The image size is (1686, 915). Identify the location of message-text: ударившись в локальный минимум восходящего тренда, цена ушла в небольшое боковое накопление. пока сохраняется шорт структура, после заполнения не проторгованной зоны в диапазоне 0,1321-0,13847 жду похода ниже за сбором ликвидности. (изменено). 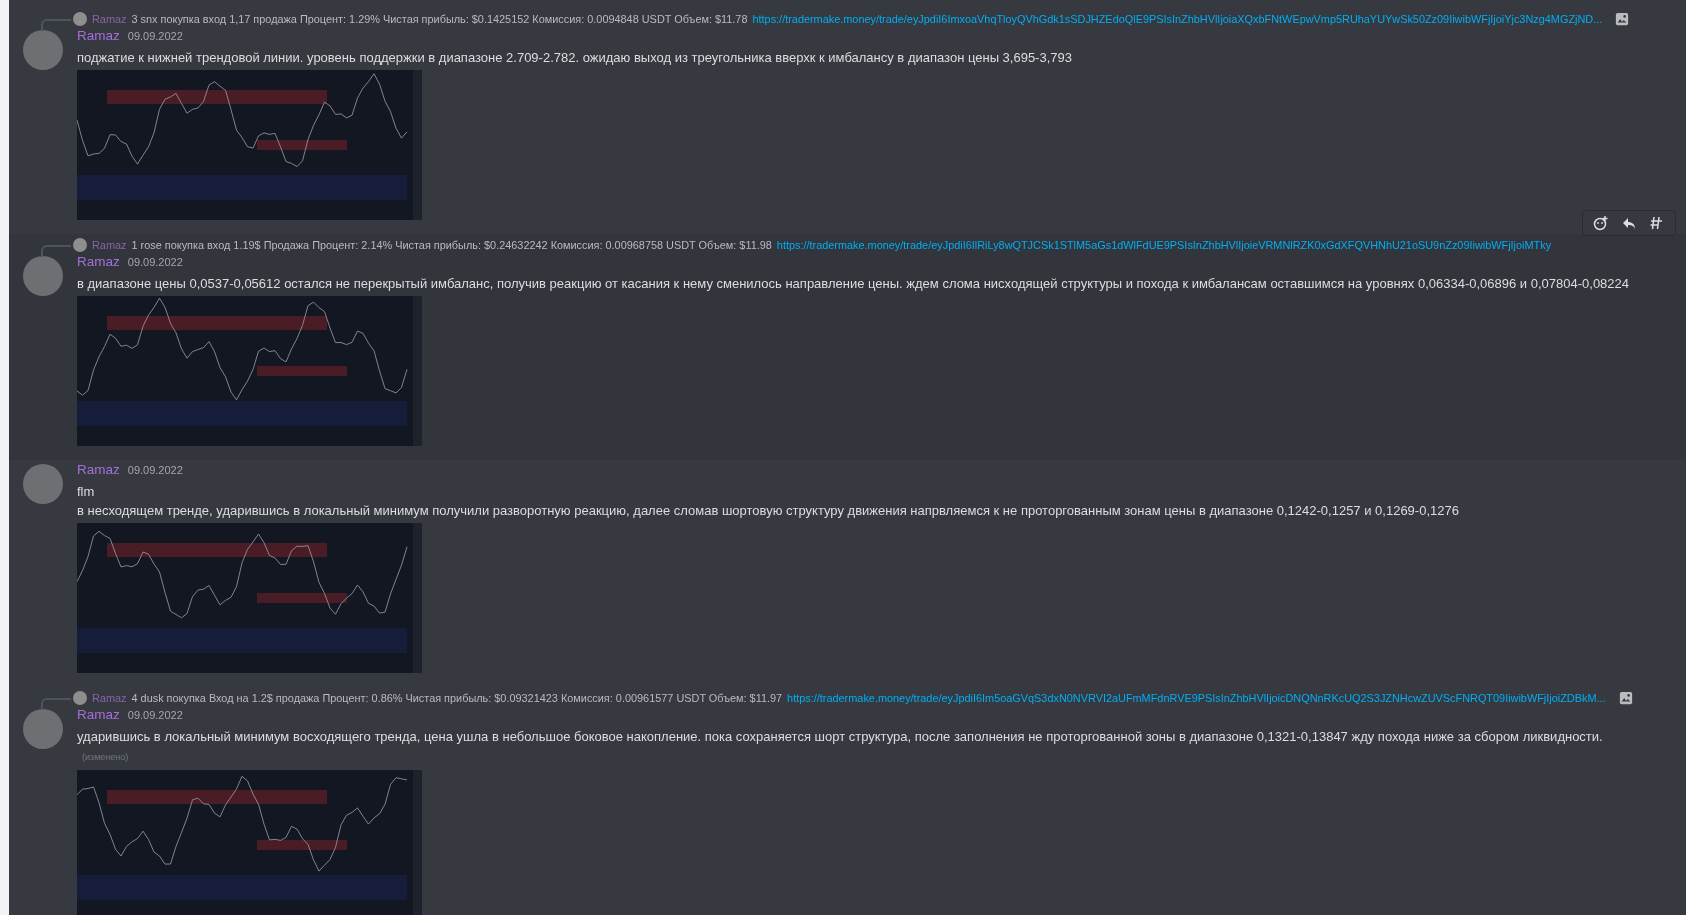
(840, 746).